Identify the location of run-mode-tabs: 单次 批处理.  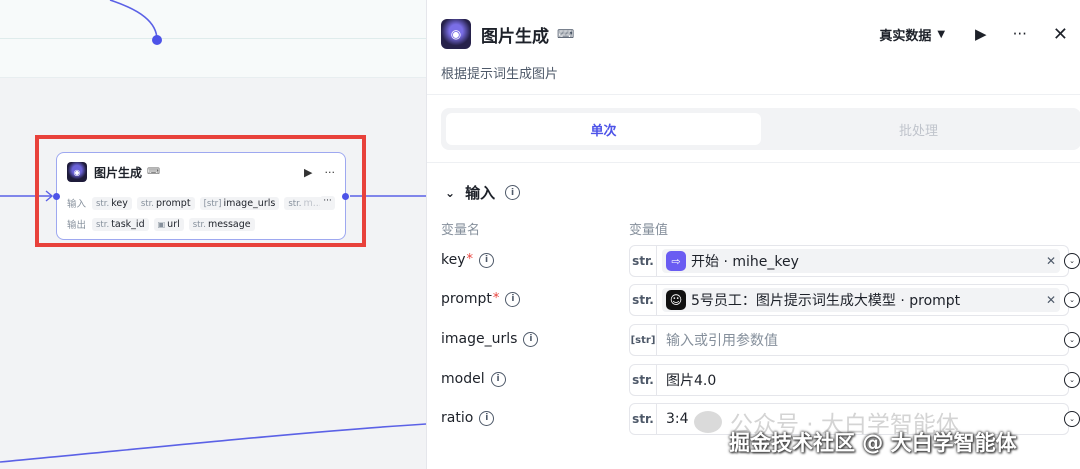
(760, 129).